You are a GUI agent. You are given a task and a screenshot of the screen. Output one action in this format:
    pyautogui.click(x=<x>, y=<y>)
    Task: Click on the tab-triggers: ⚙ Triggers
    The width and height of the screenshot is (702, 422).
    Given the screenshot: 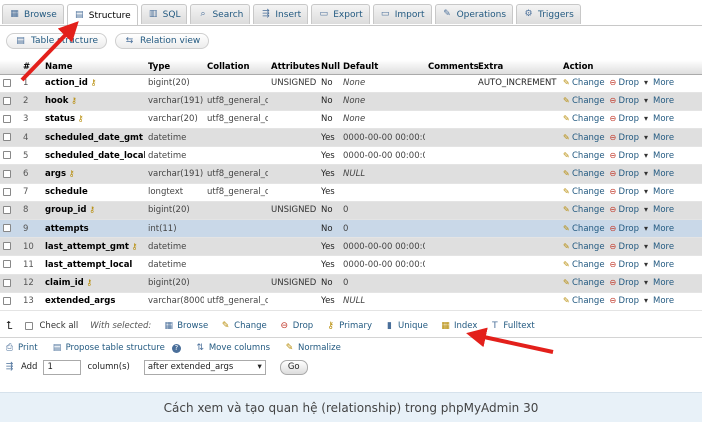 What is the action you would take?
    pyautogui.click(x=548, y=14)
    